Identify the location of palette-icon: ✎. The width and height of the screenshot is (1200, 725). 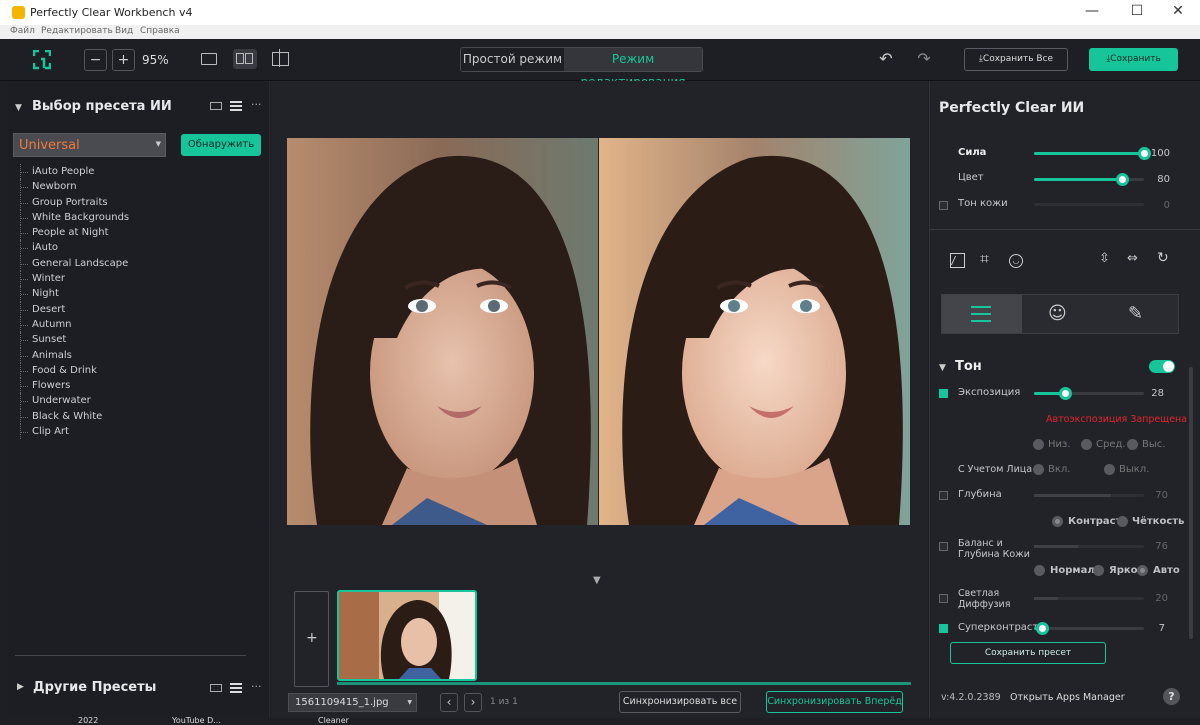
(1135, 313).